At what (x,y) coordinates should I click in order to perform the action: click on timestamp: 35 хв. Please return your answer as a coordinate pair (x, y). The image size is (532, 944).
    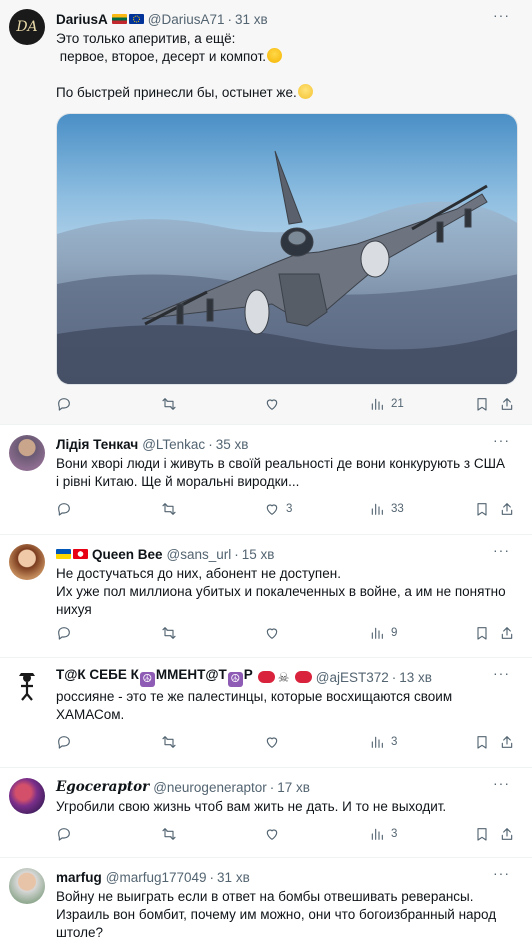
    Looking at the image, I should click on (232, 444).